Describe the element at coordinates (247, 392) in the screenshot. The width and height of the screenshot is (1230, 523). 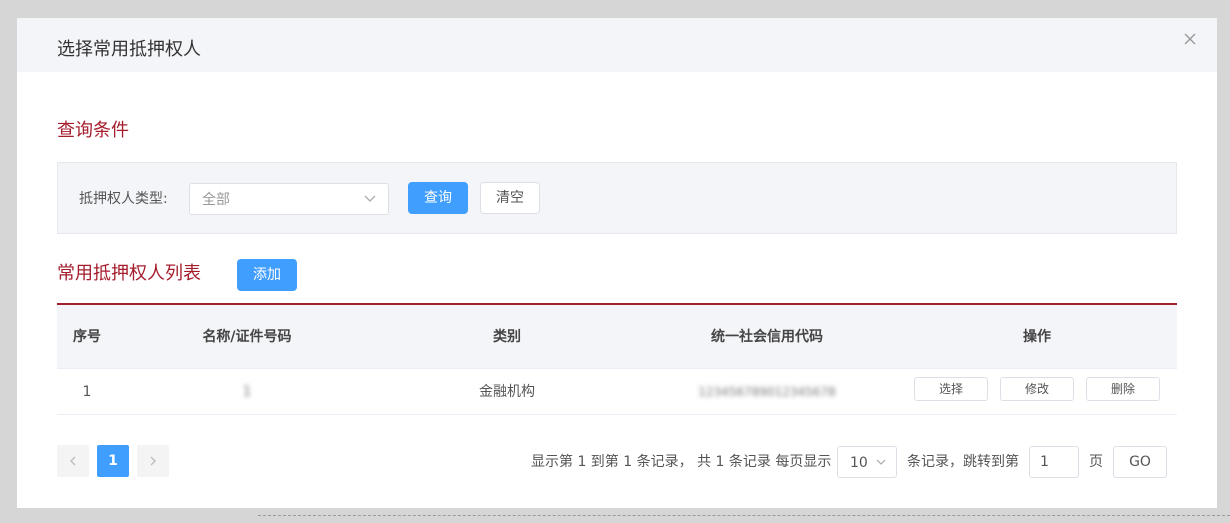
I see `row-name: 1` at that location.